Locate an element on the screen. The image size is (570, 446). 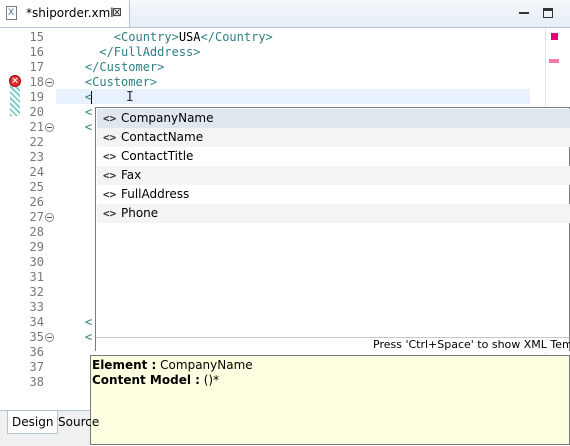
xml-file-icon is located at coordinates (11, 13).